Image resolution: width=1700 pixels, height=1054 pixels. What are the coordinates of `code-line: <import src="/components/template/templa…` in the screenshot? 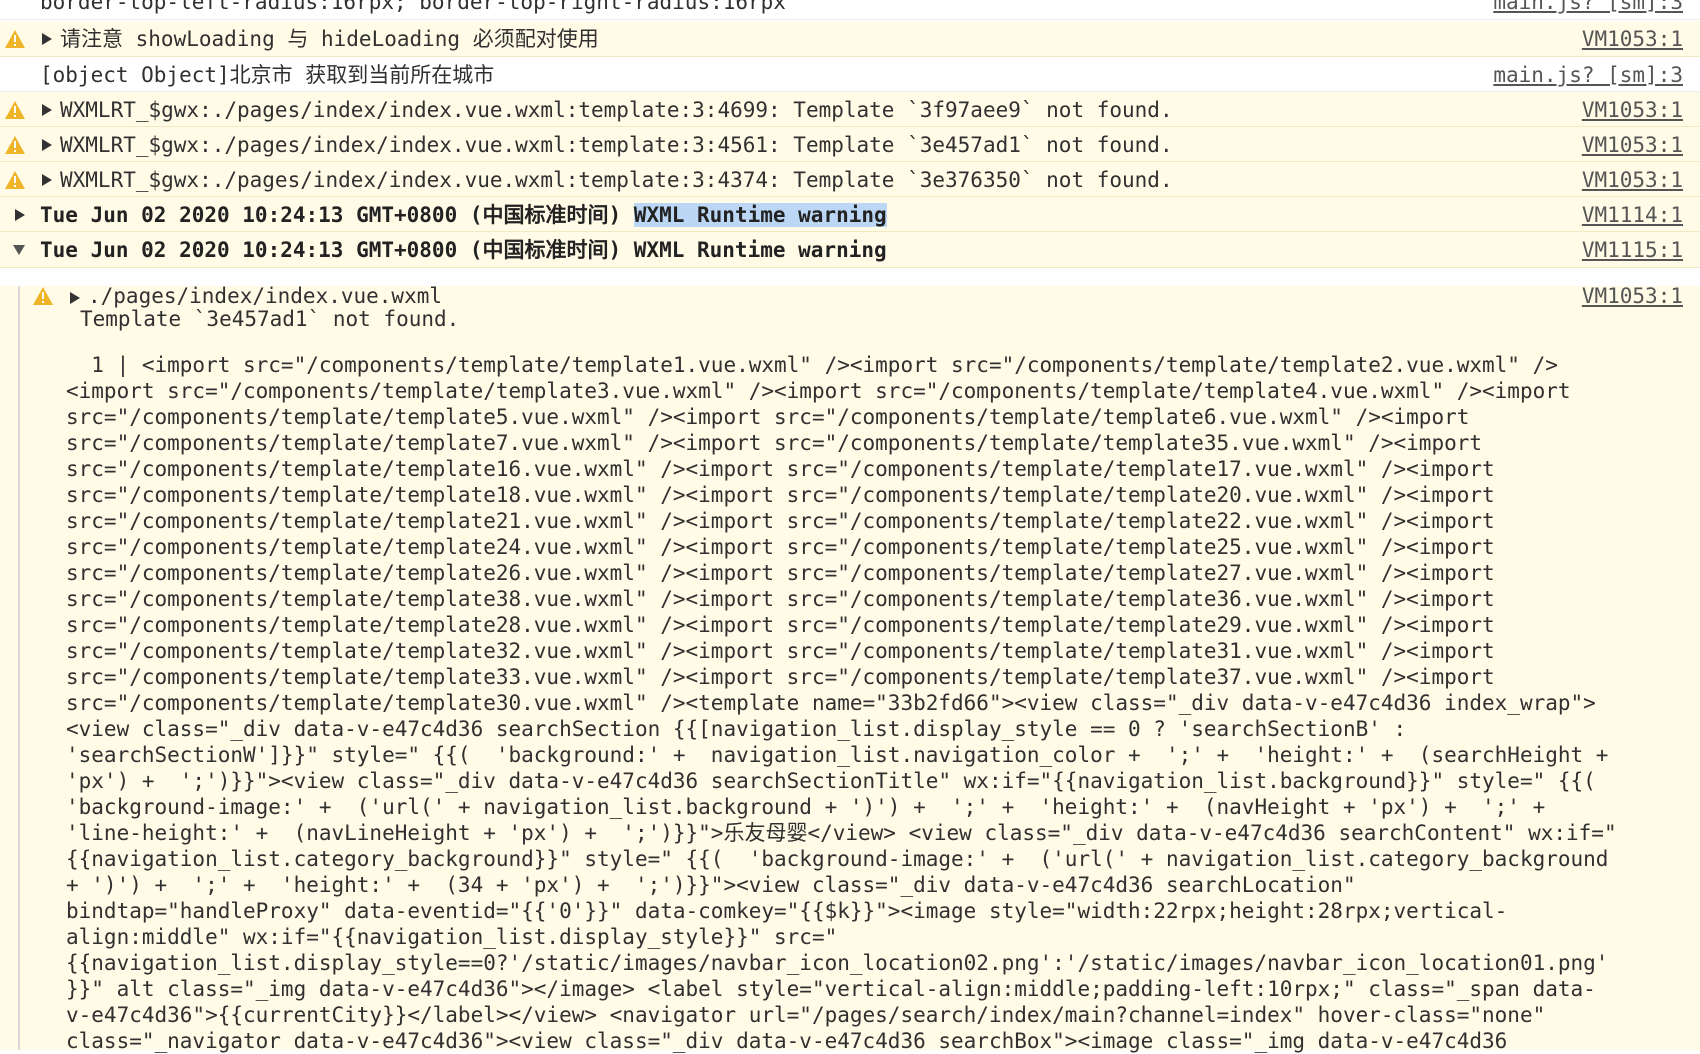 It's located at (818, 391).